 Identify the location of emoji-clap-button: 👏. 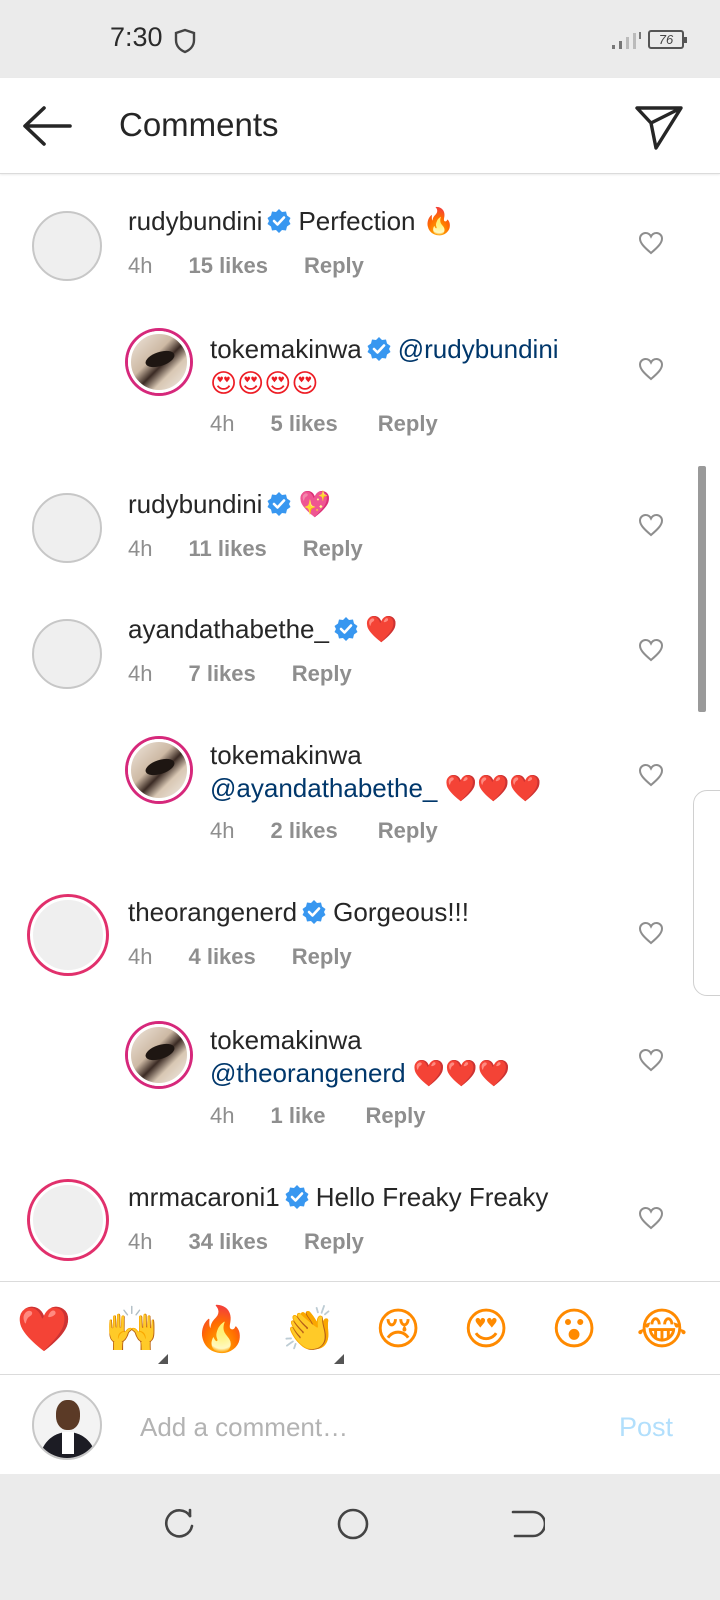
(309, 1330).